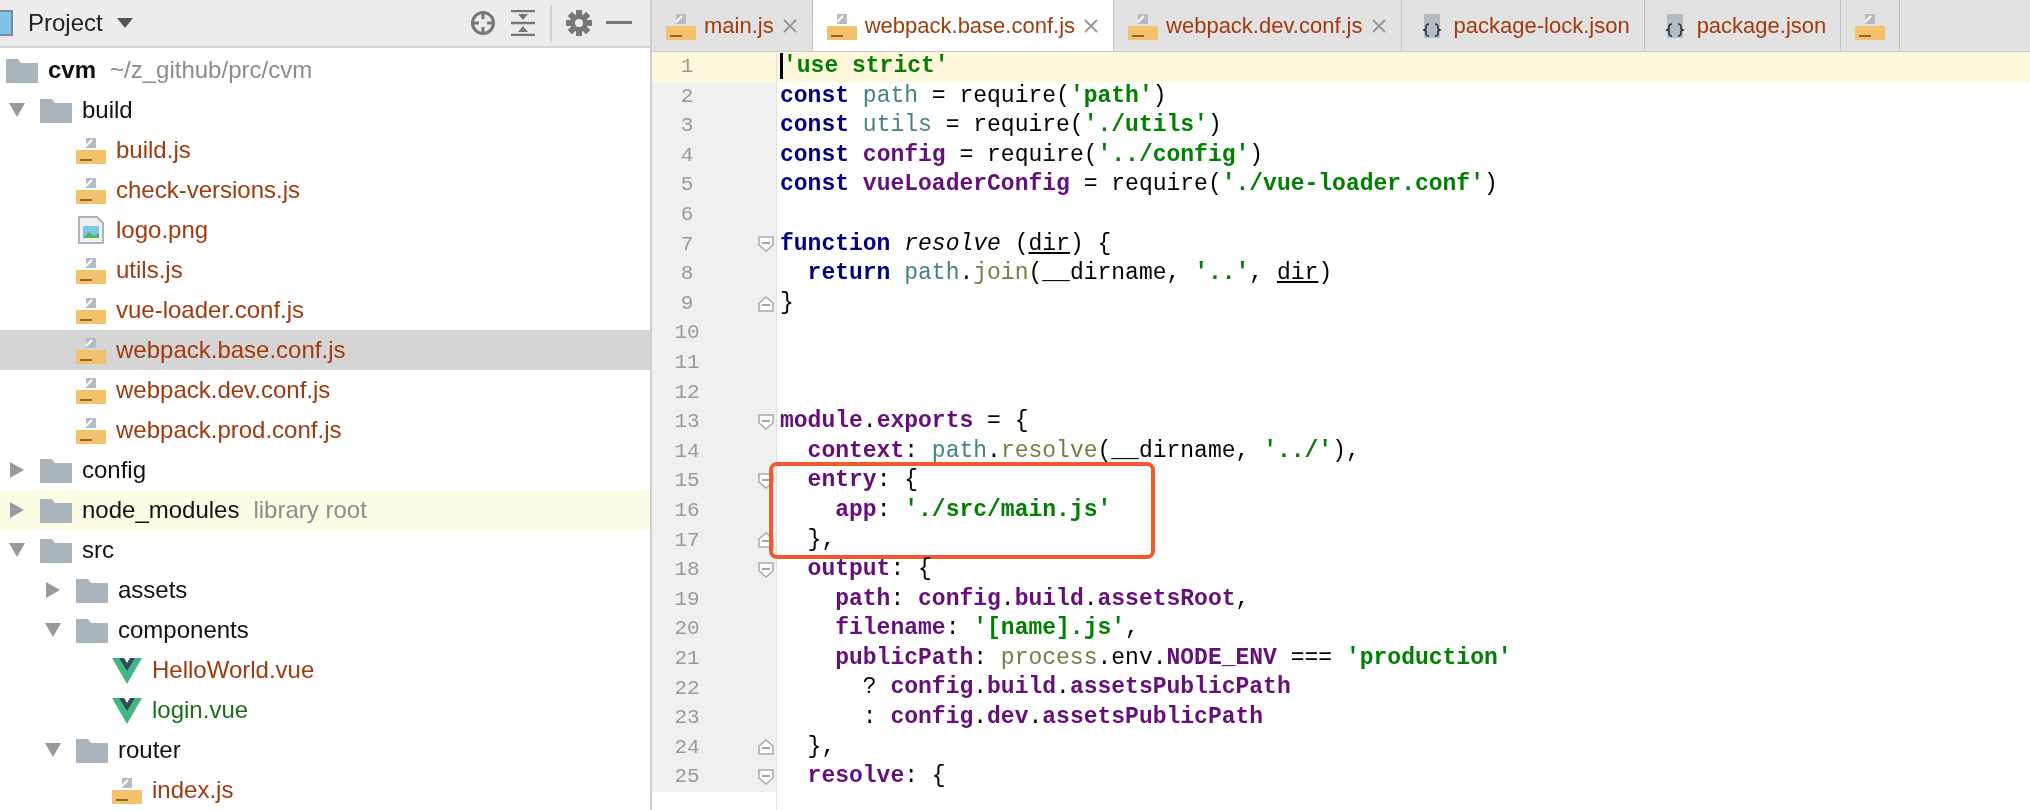  Describe the element at coordinates (963, 25) in the screenshot. I see `editor-tab: webpack.base.conf.js` at that location.